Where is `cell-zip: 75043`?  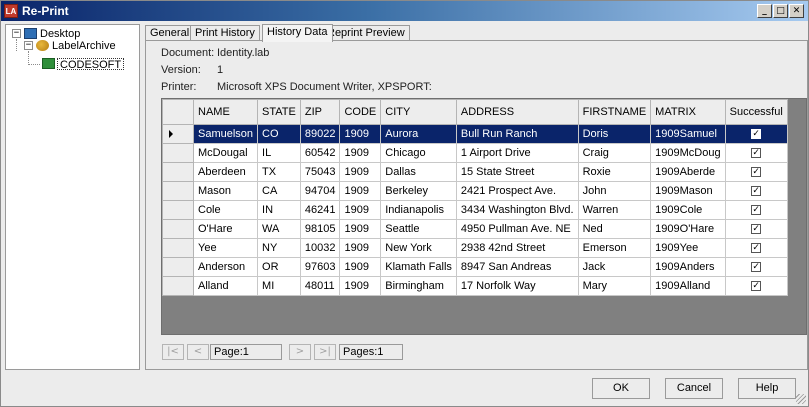
cell-zip: 75043 is located at coordinates (320, 172).